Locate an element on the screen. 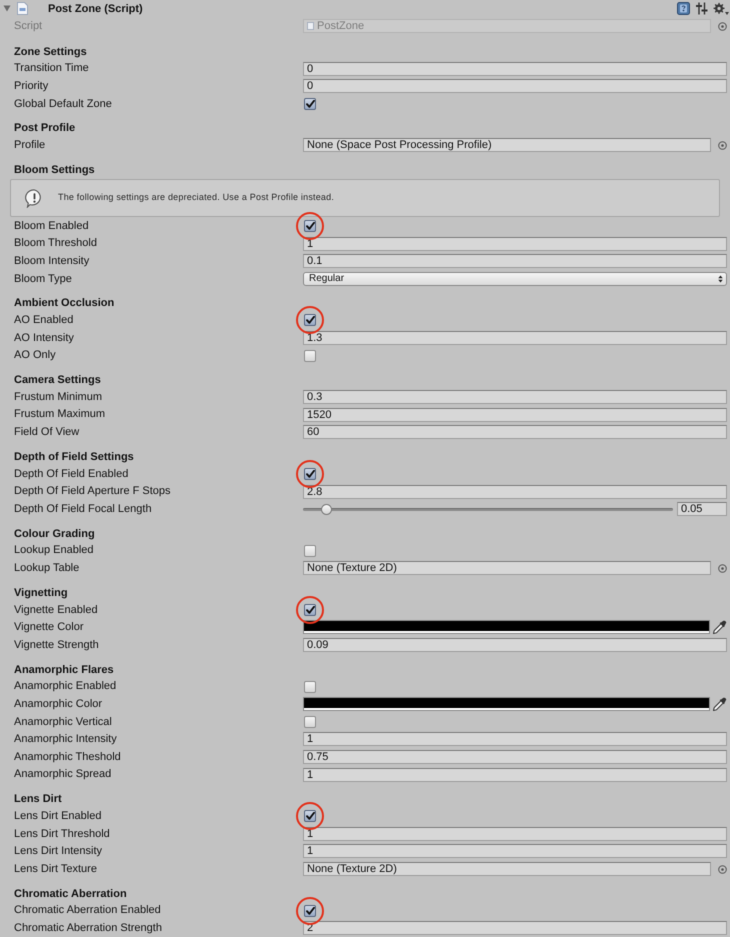 The height and width of the screenshot is (937, 730). section-heading: Lens Dirt is located at coordinates (38, 800).